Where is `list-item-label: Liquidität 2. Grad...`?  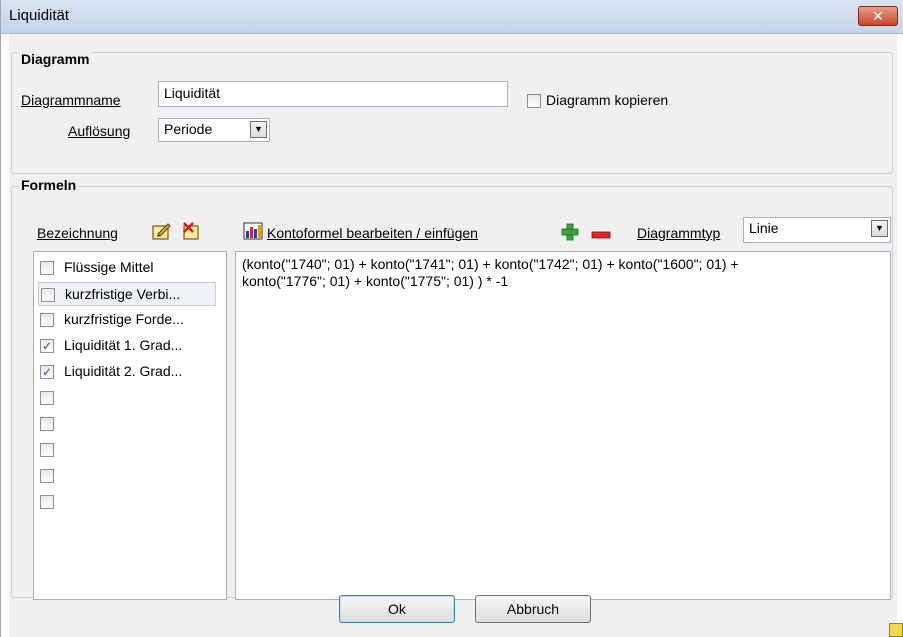 list-item-label: Liquidität 2. Grad... is located at coordinates (123, 371).